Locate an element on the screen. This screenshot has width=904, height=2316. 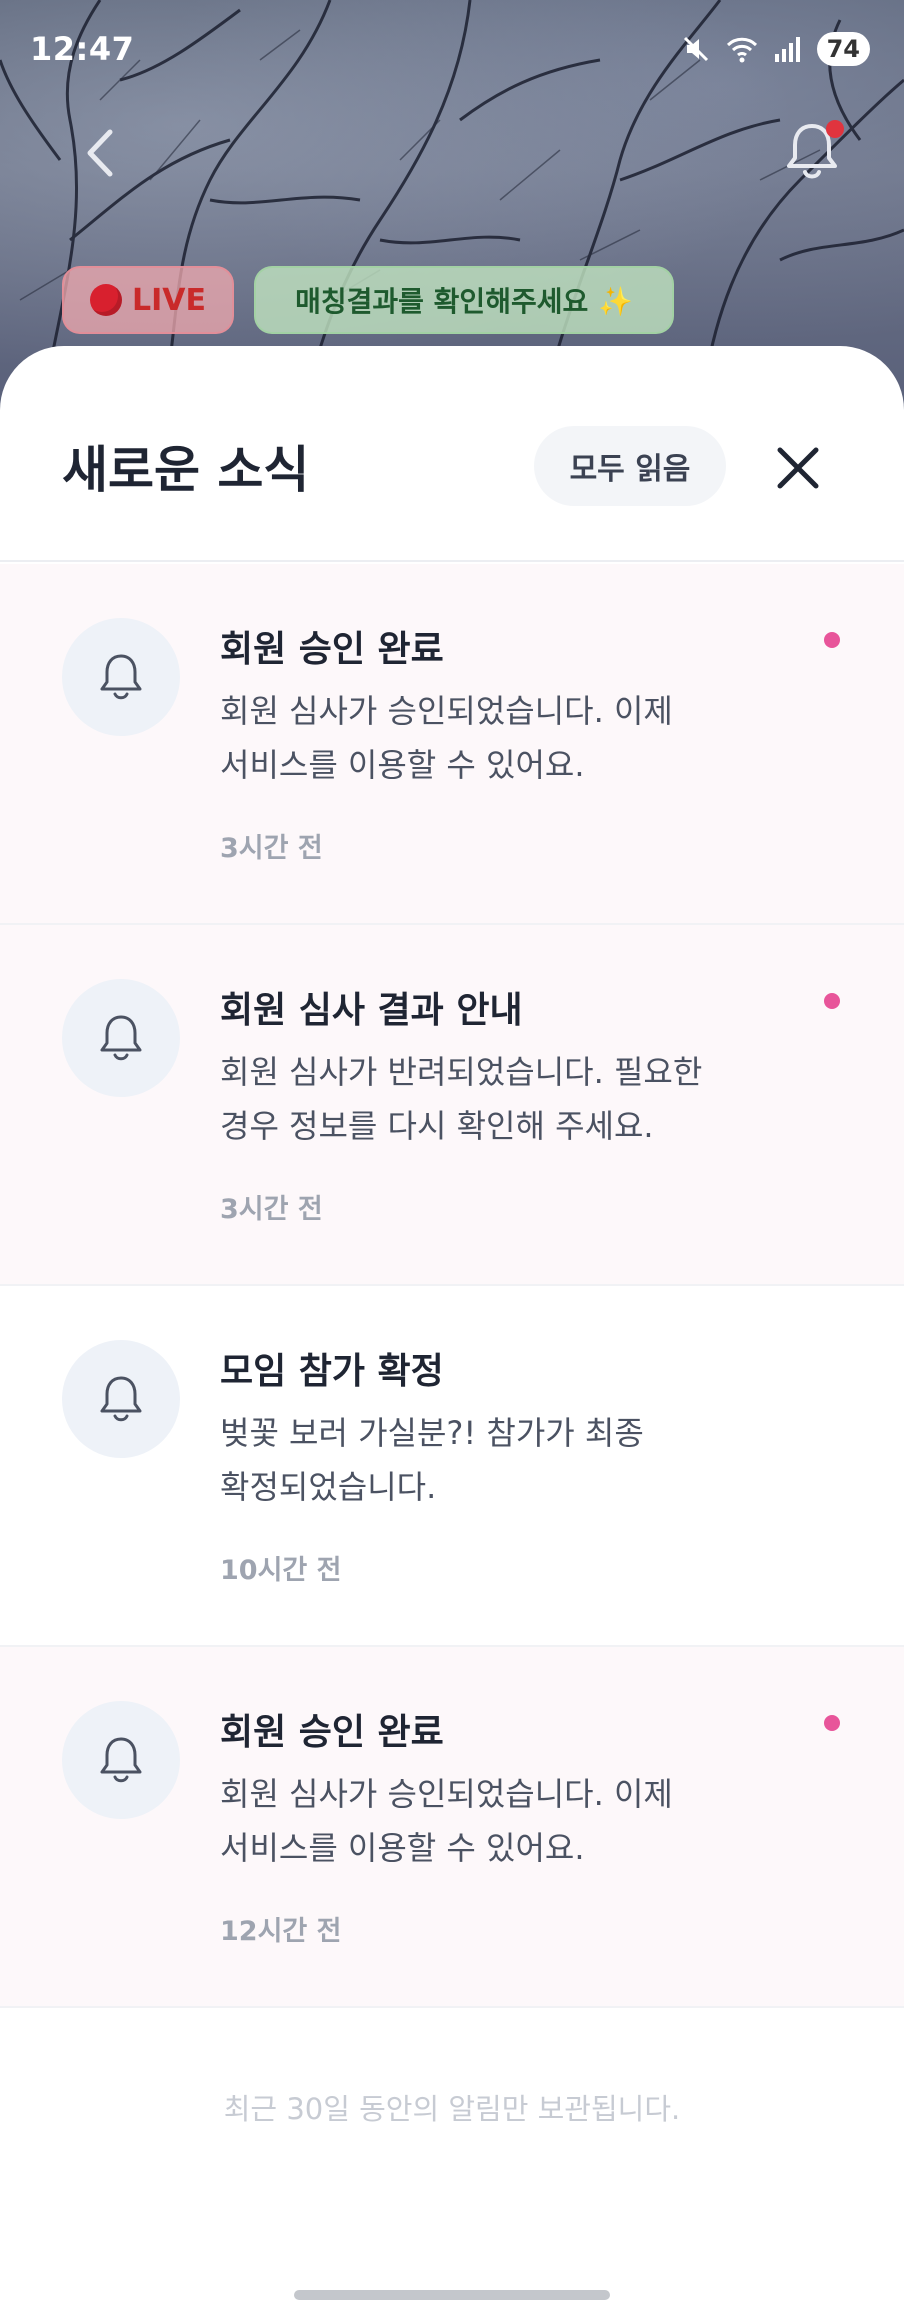
status-icons: 74 is located at coordinates (775, 49).